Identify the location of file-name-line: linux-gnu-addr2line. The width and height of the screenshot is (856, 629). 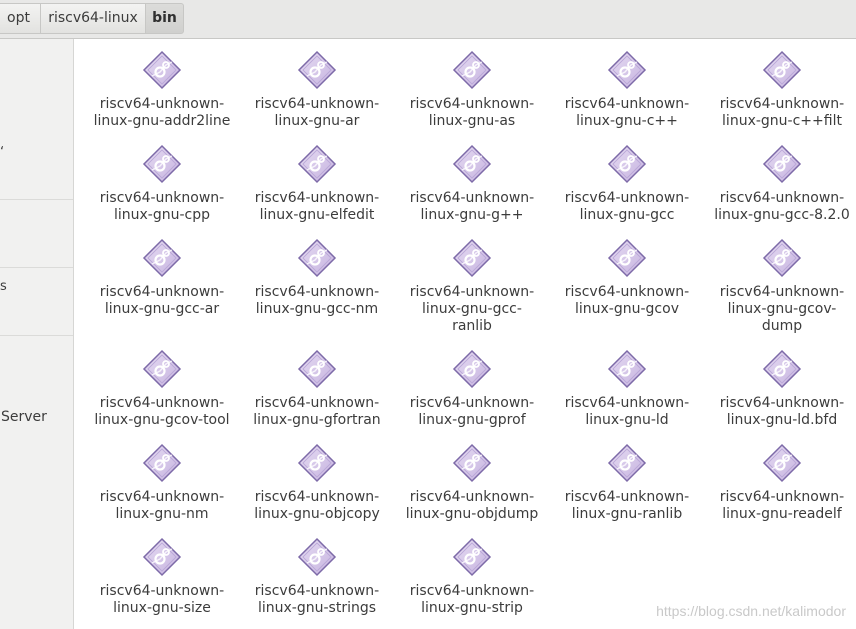
(162, 121).